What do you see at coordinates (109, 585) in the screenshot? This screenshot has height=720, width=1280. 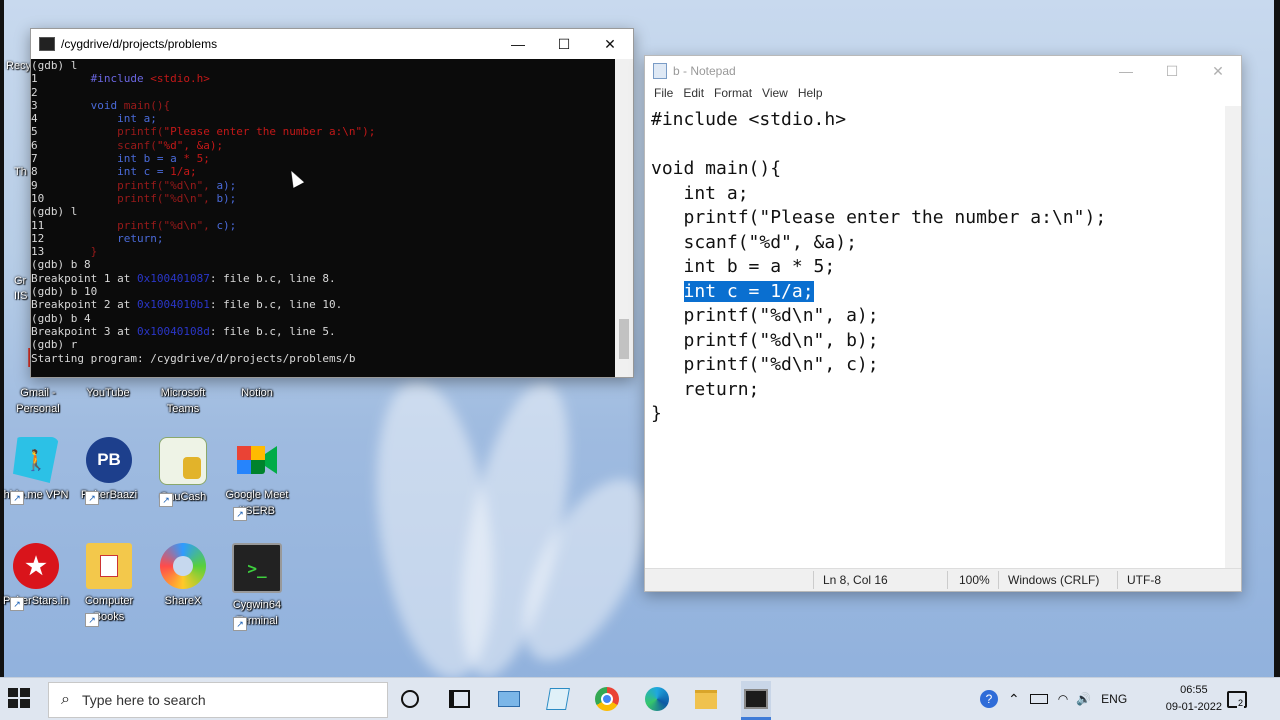 I see `desktop-icon-computer-books: ↗ Computer Books` at bounding box center [109, 585].